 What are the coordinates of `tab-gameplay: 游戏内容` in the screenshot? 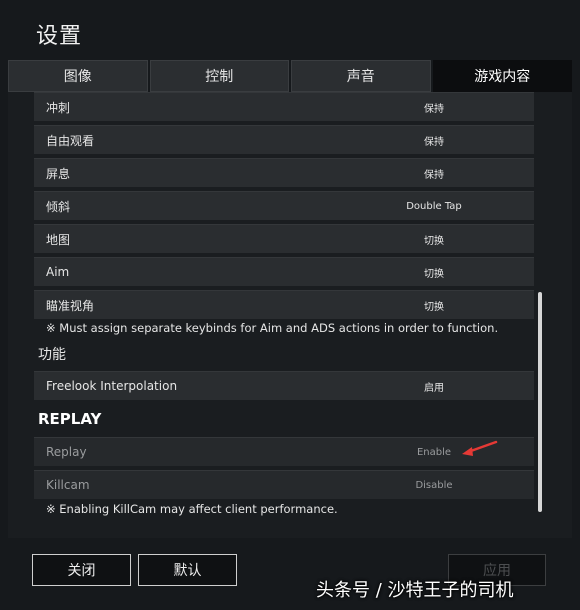 It's located at (502, 76).